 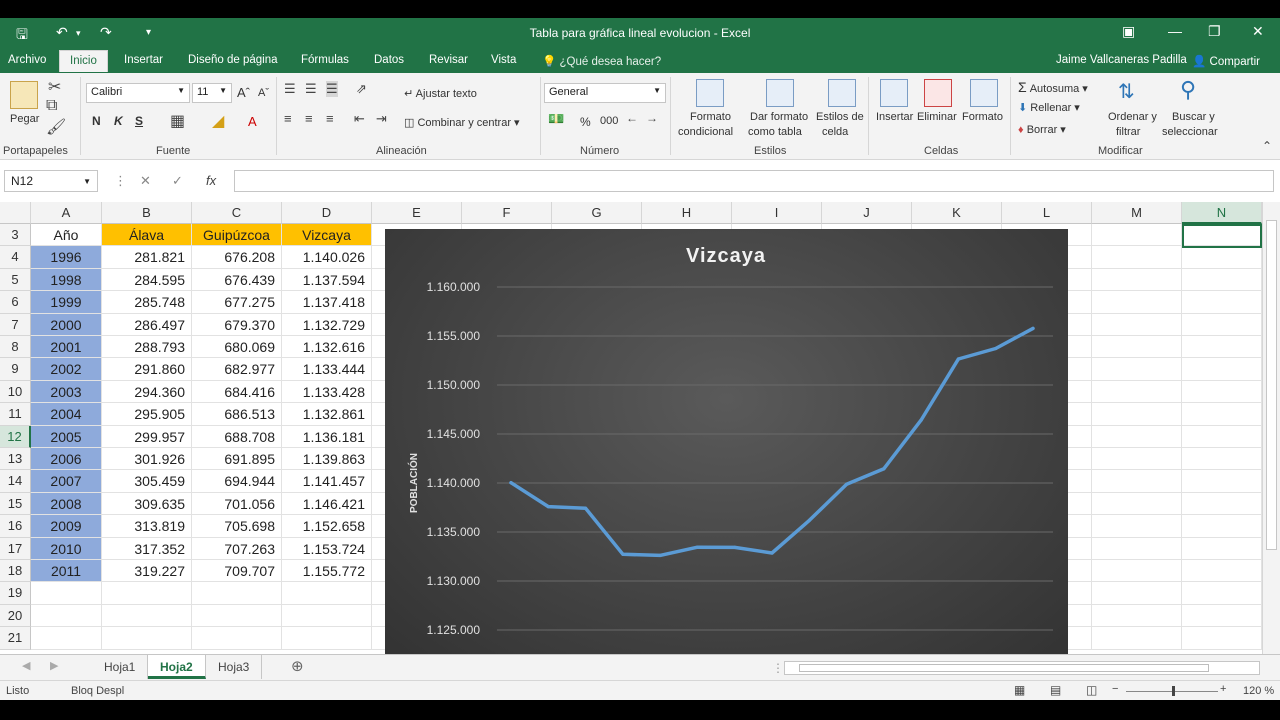 I want to click on formula-input, so click(x=754, y=181).